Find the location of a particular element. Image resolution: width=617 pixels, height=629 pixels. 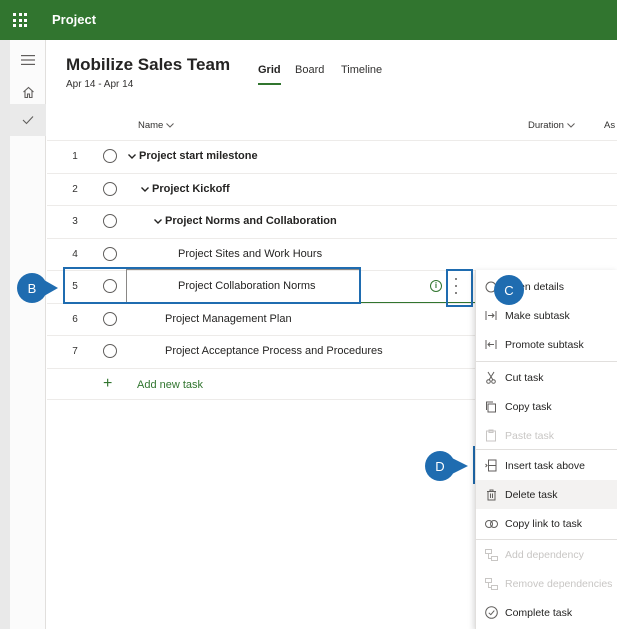

check-circle-icon is located at coordinates (491, 613).